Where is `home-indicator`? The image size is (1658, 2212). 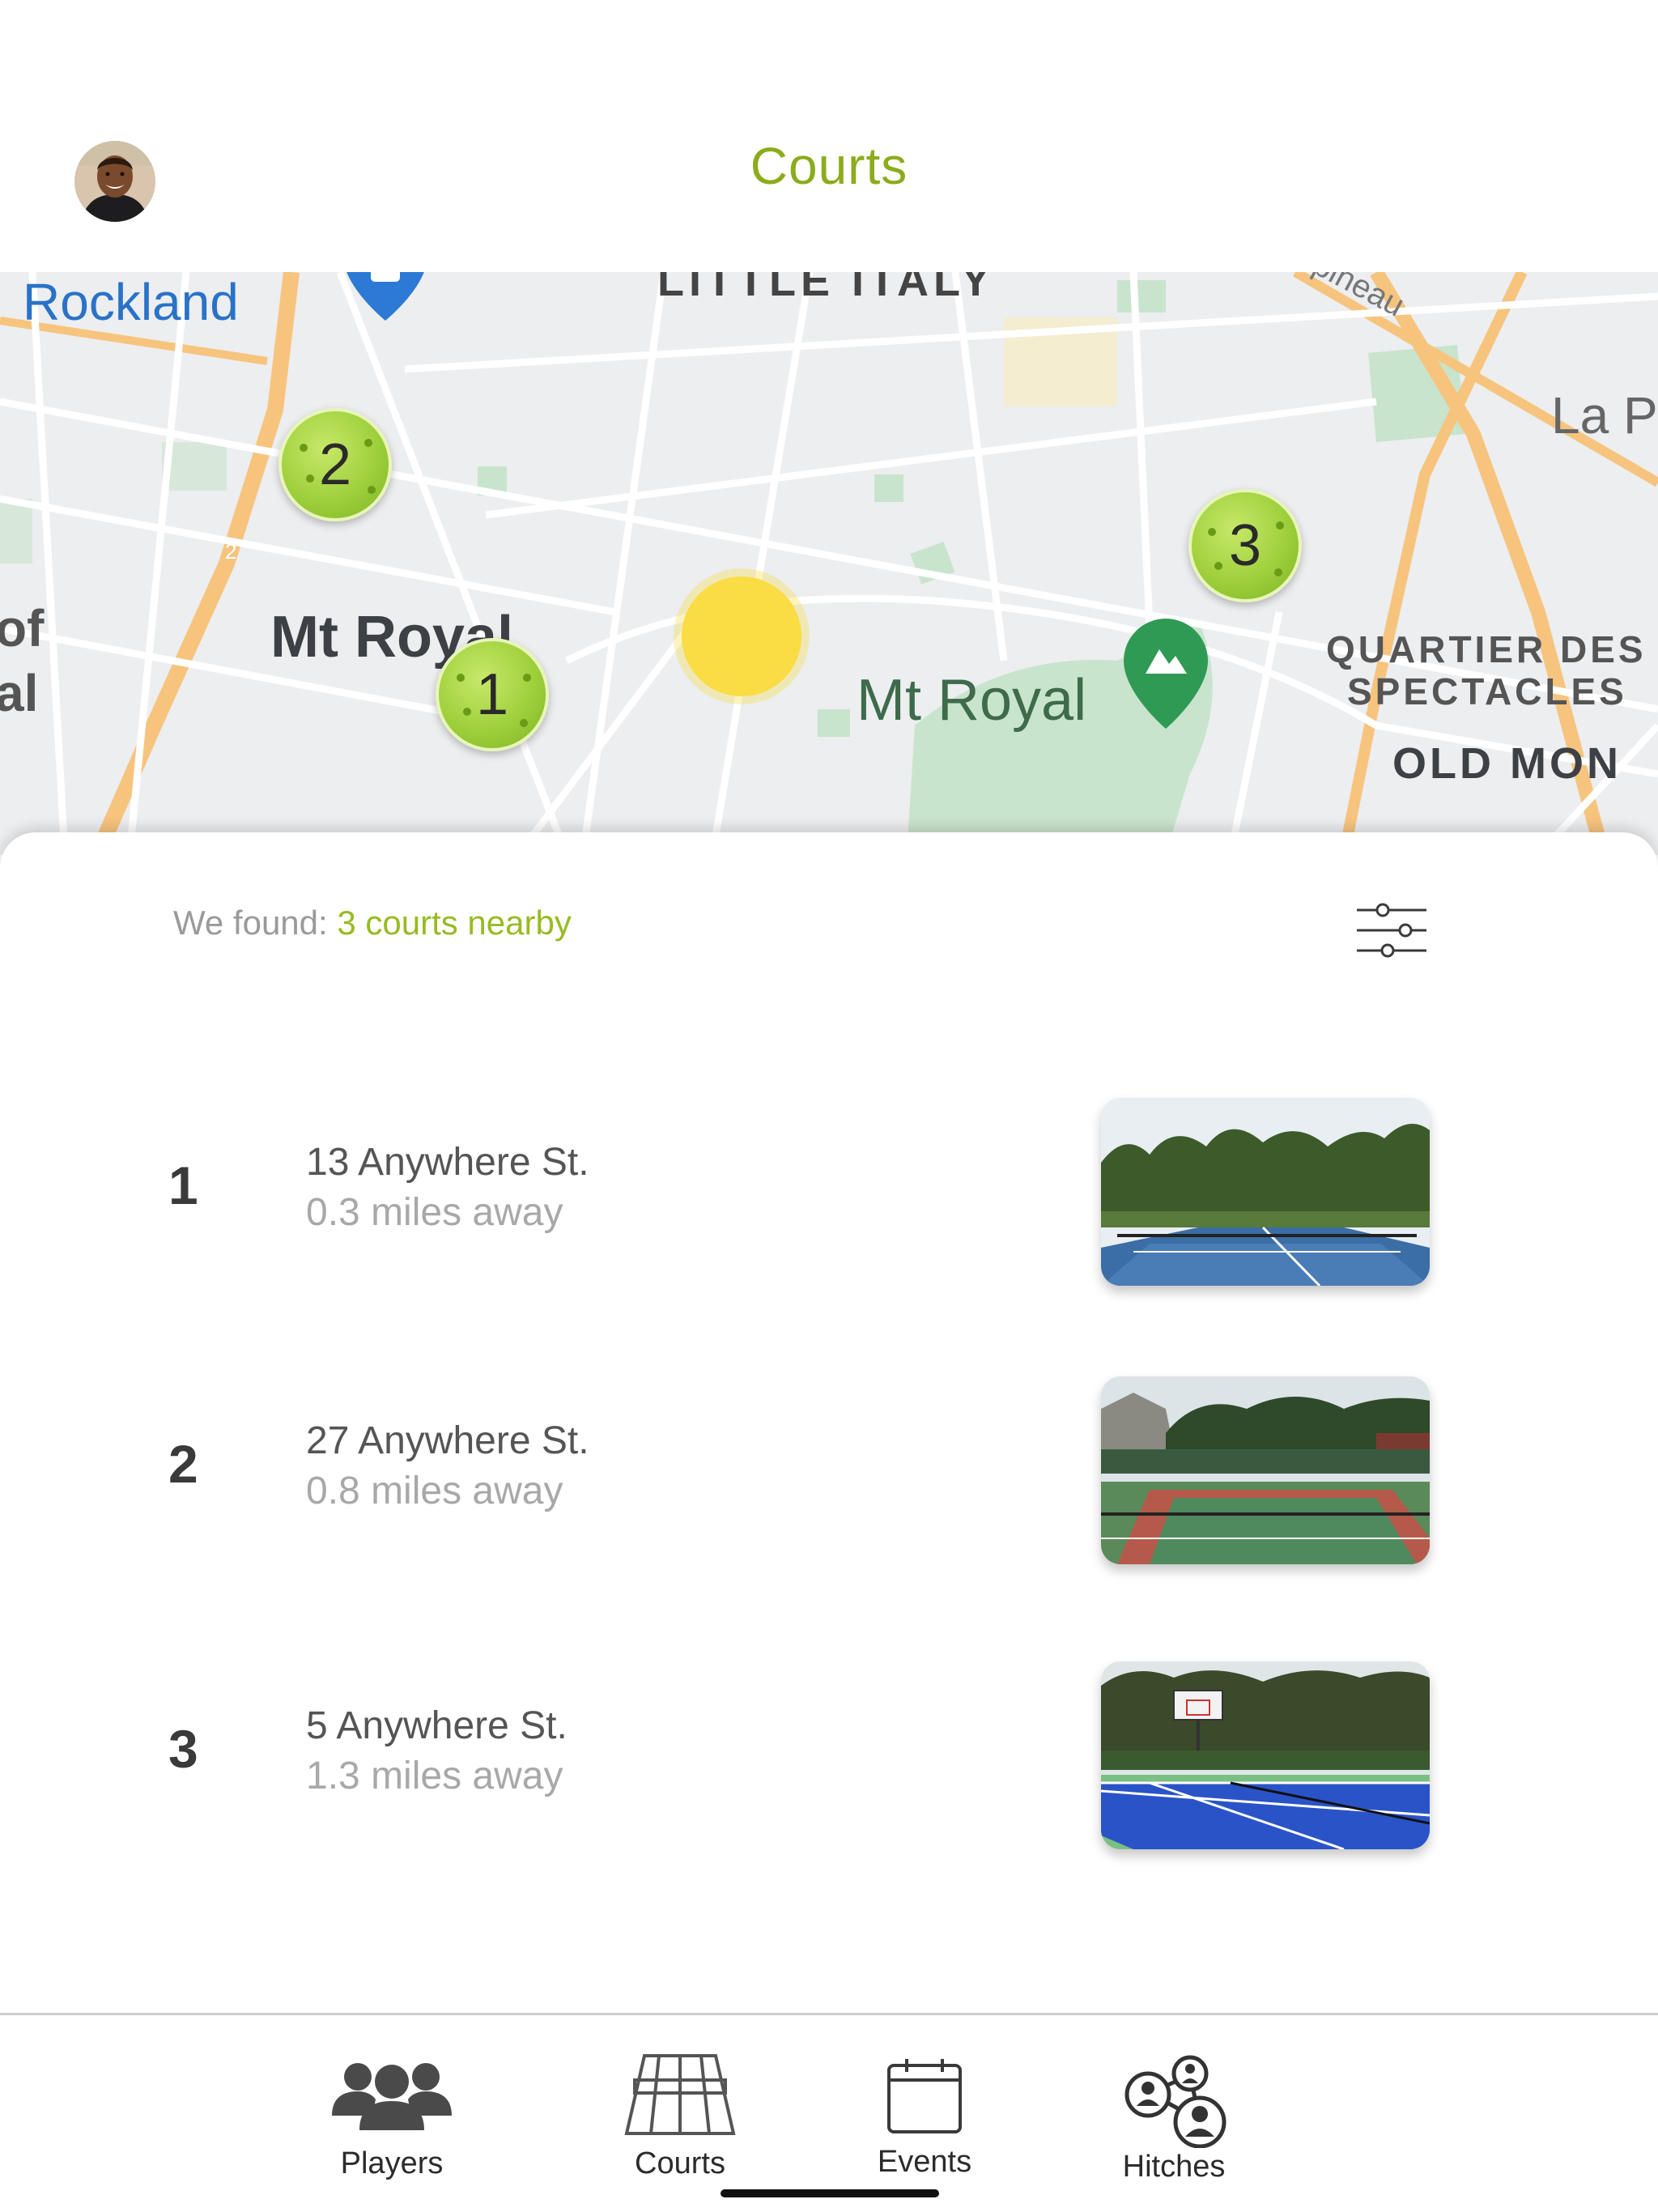 home-indicator is located at coordinates (830, 2193).